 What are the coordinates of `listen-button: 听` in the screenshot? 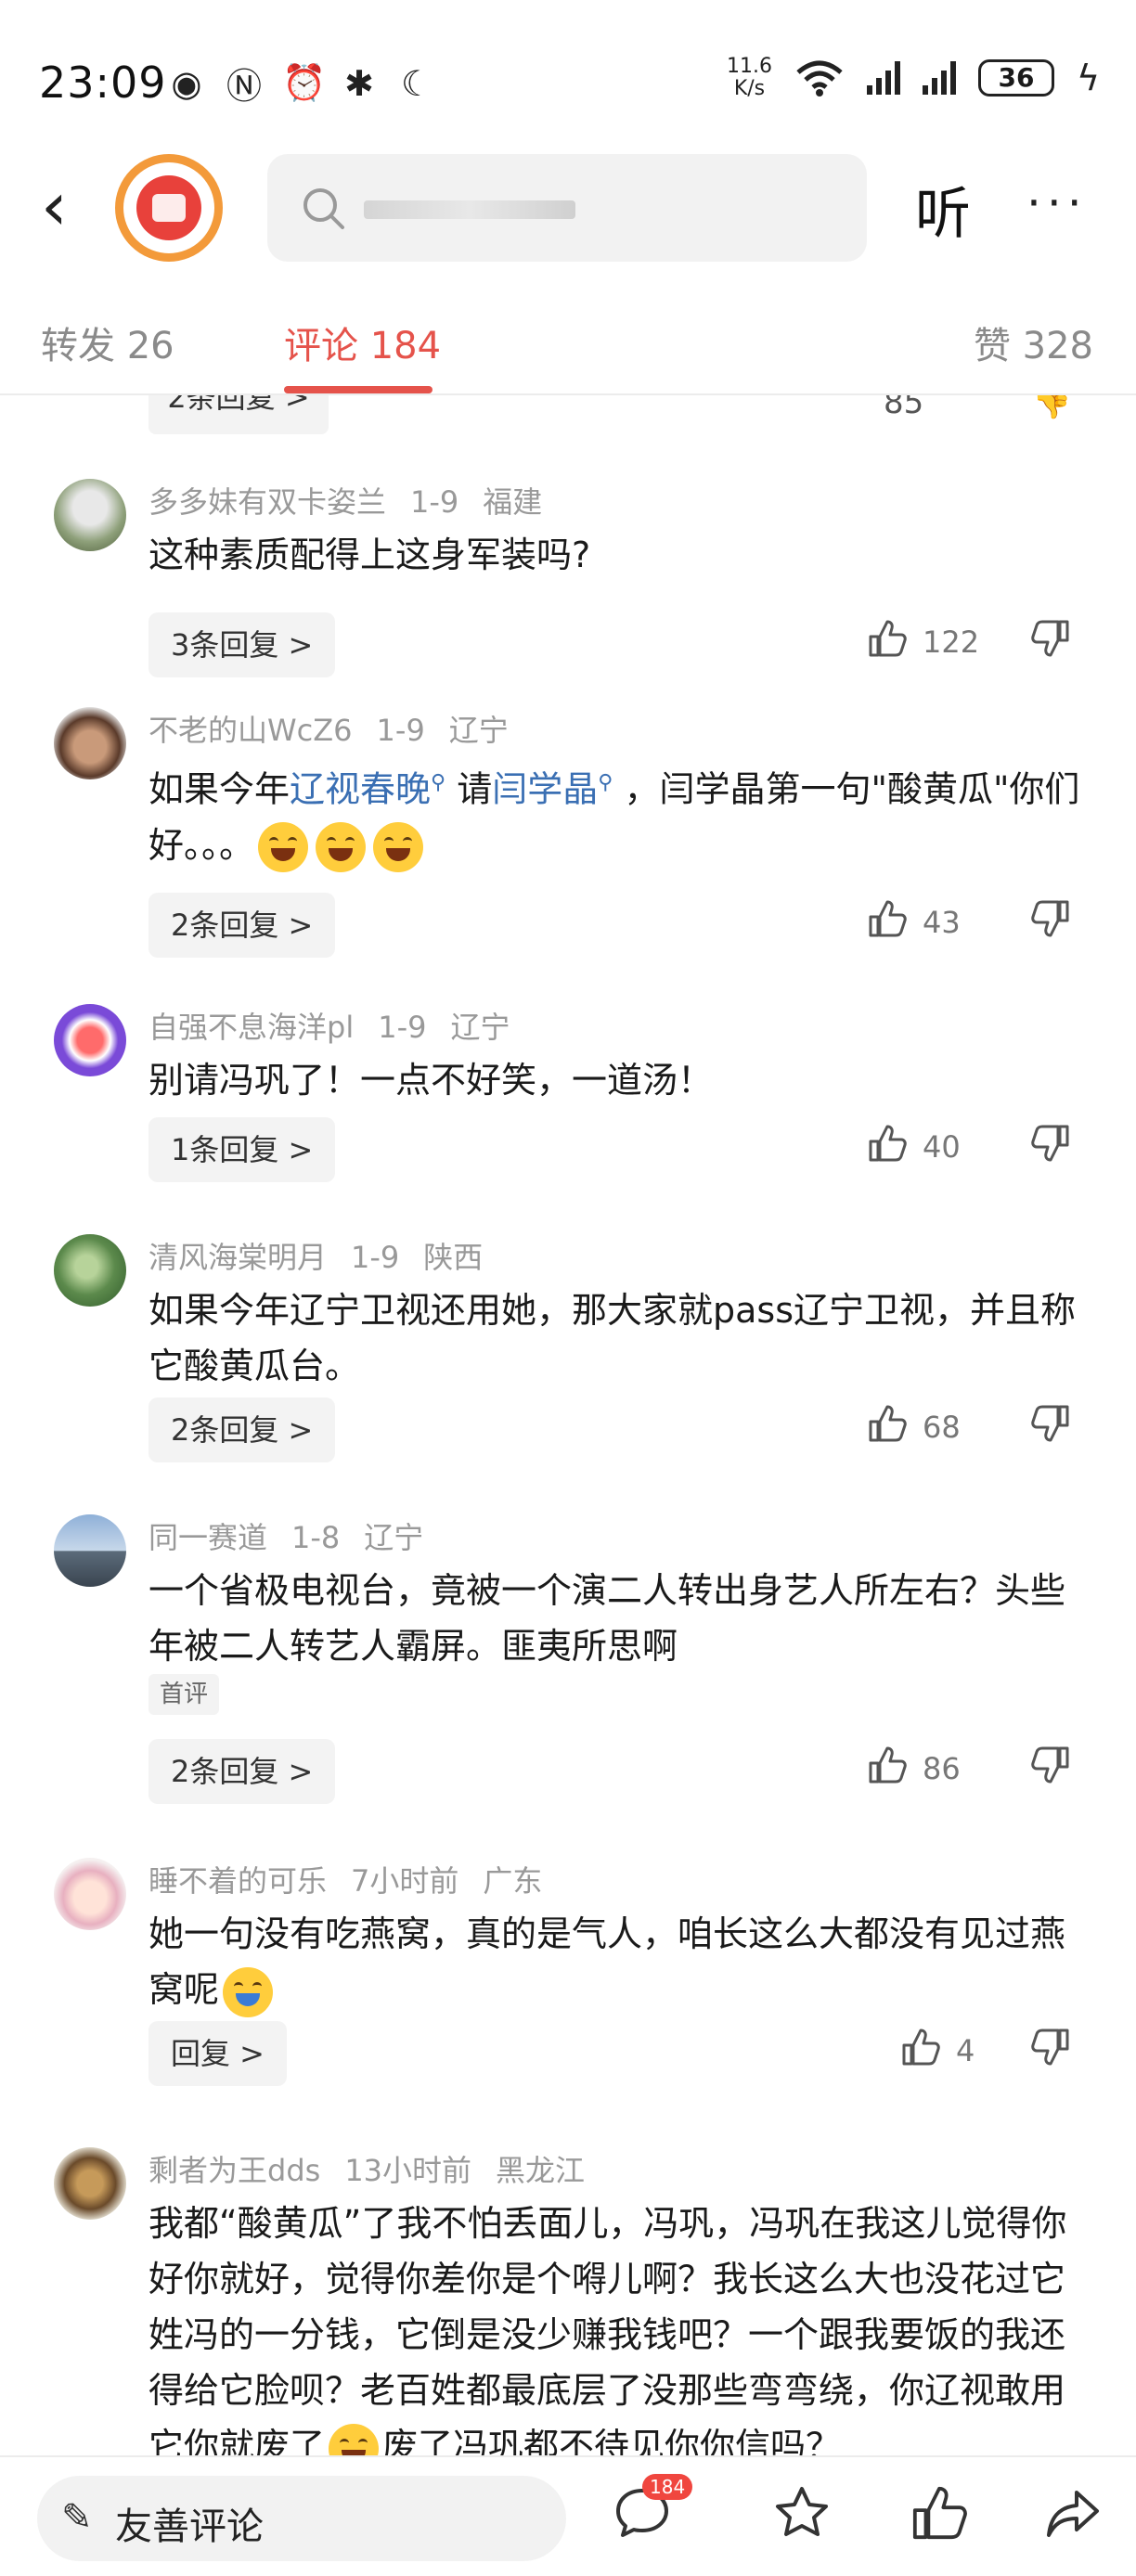 It's located at (943, 209).